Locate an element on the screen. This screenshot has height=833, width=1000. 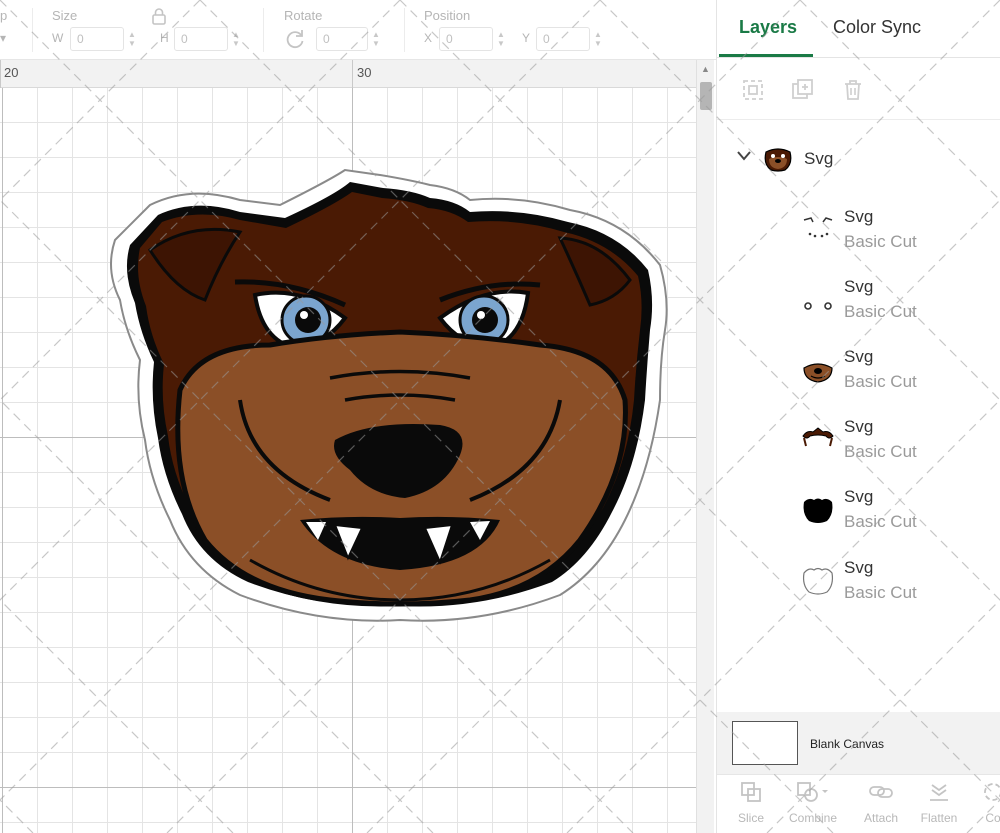
muzzle-thumbnail is located at coordinates (818, 369).